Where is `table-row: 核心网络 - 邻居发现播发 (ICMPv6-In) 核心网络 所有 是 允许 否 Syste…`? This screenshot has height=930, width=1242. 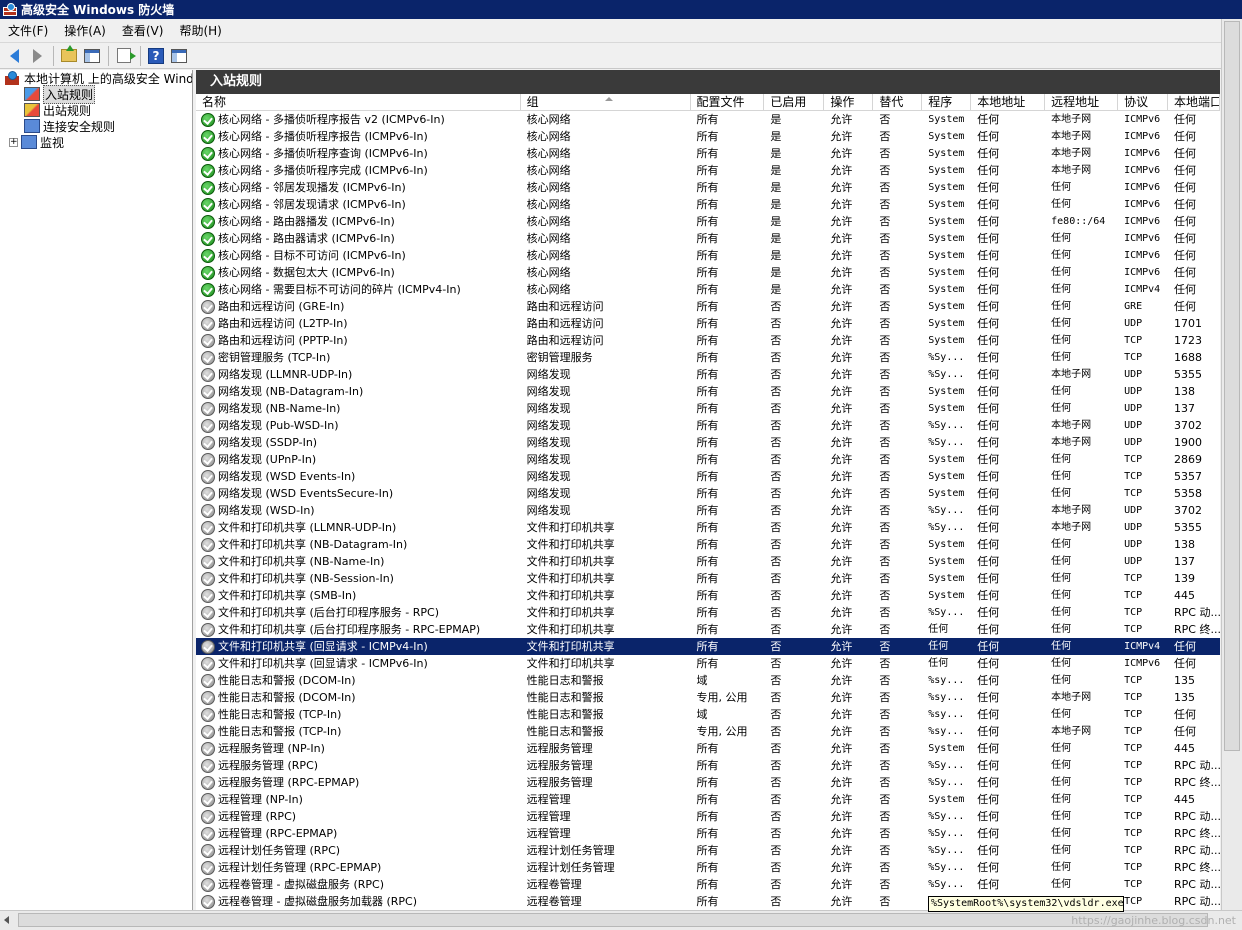
table-row: 核心网络 - 邻居发现播发 (ICMPv6-In) 核心网络 所有 是 允许 否 Syste… is located at coordinates (708, 187).